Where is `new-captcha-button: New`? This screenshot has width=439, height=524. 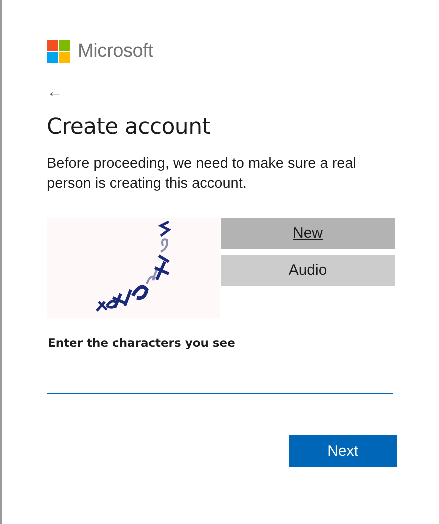 new-captcha-button: New is located at coordinates (308, 233).